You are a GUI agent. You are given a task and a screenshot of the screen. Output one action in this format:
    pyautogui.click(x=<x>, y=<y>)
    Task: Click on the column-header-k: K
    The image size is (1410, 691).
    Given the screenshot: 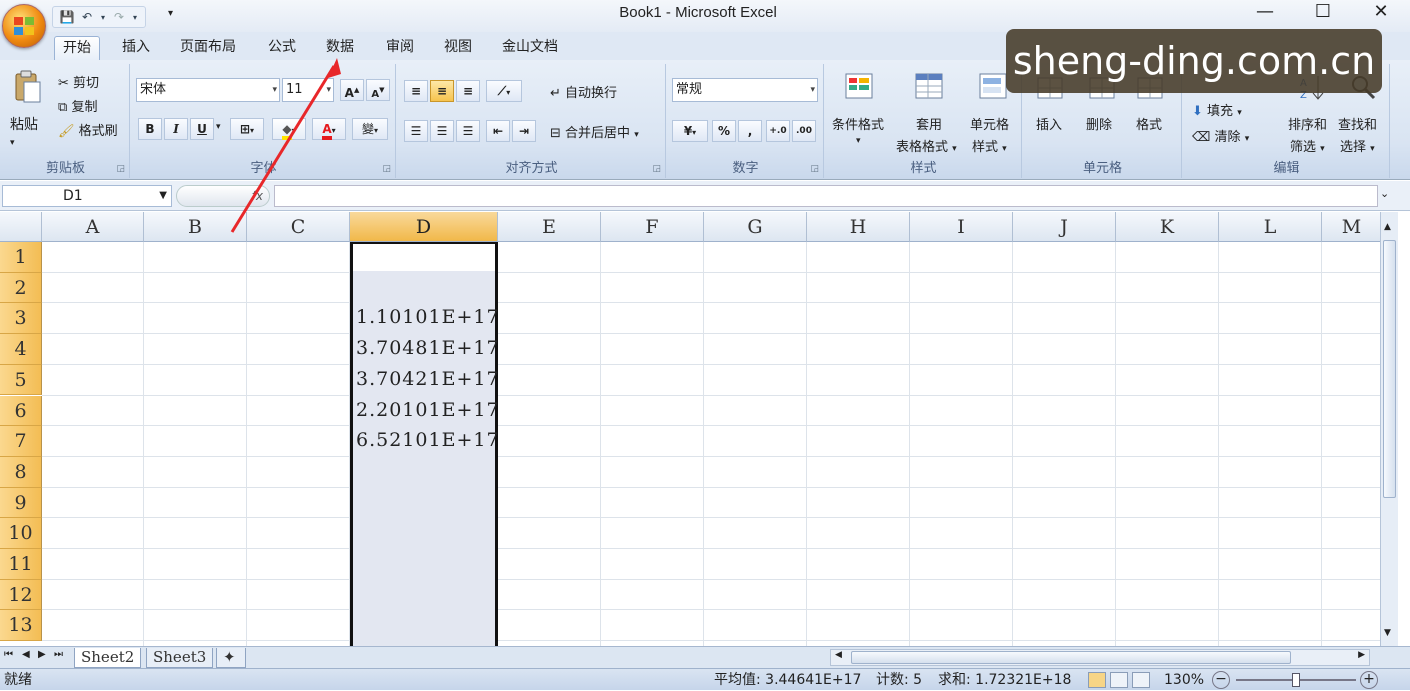 What is the action you would take?
    pyautogui.click(x=1167, y=227)
    